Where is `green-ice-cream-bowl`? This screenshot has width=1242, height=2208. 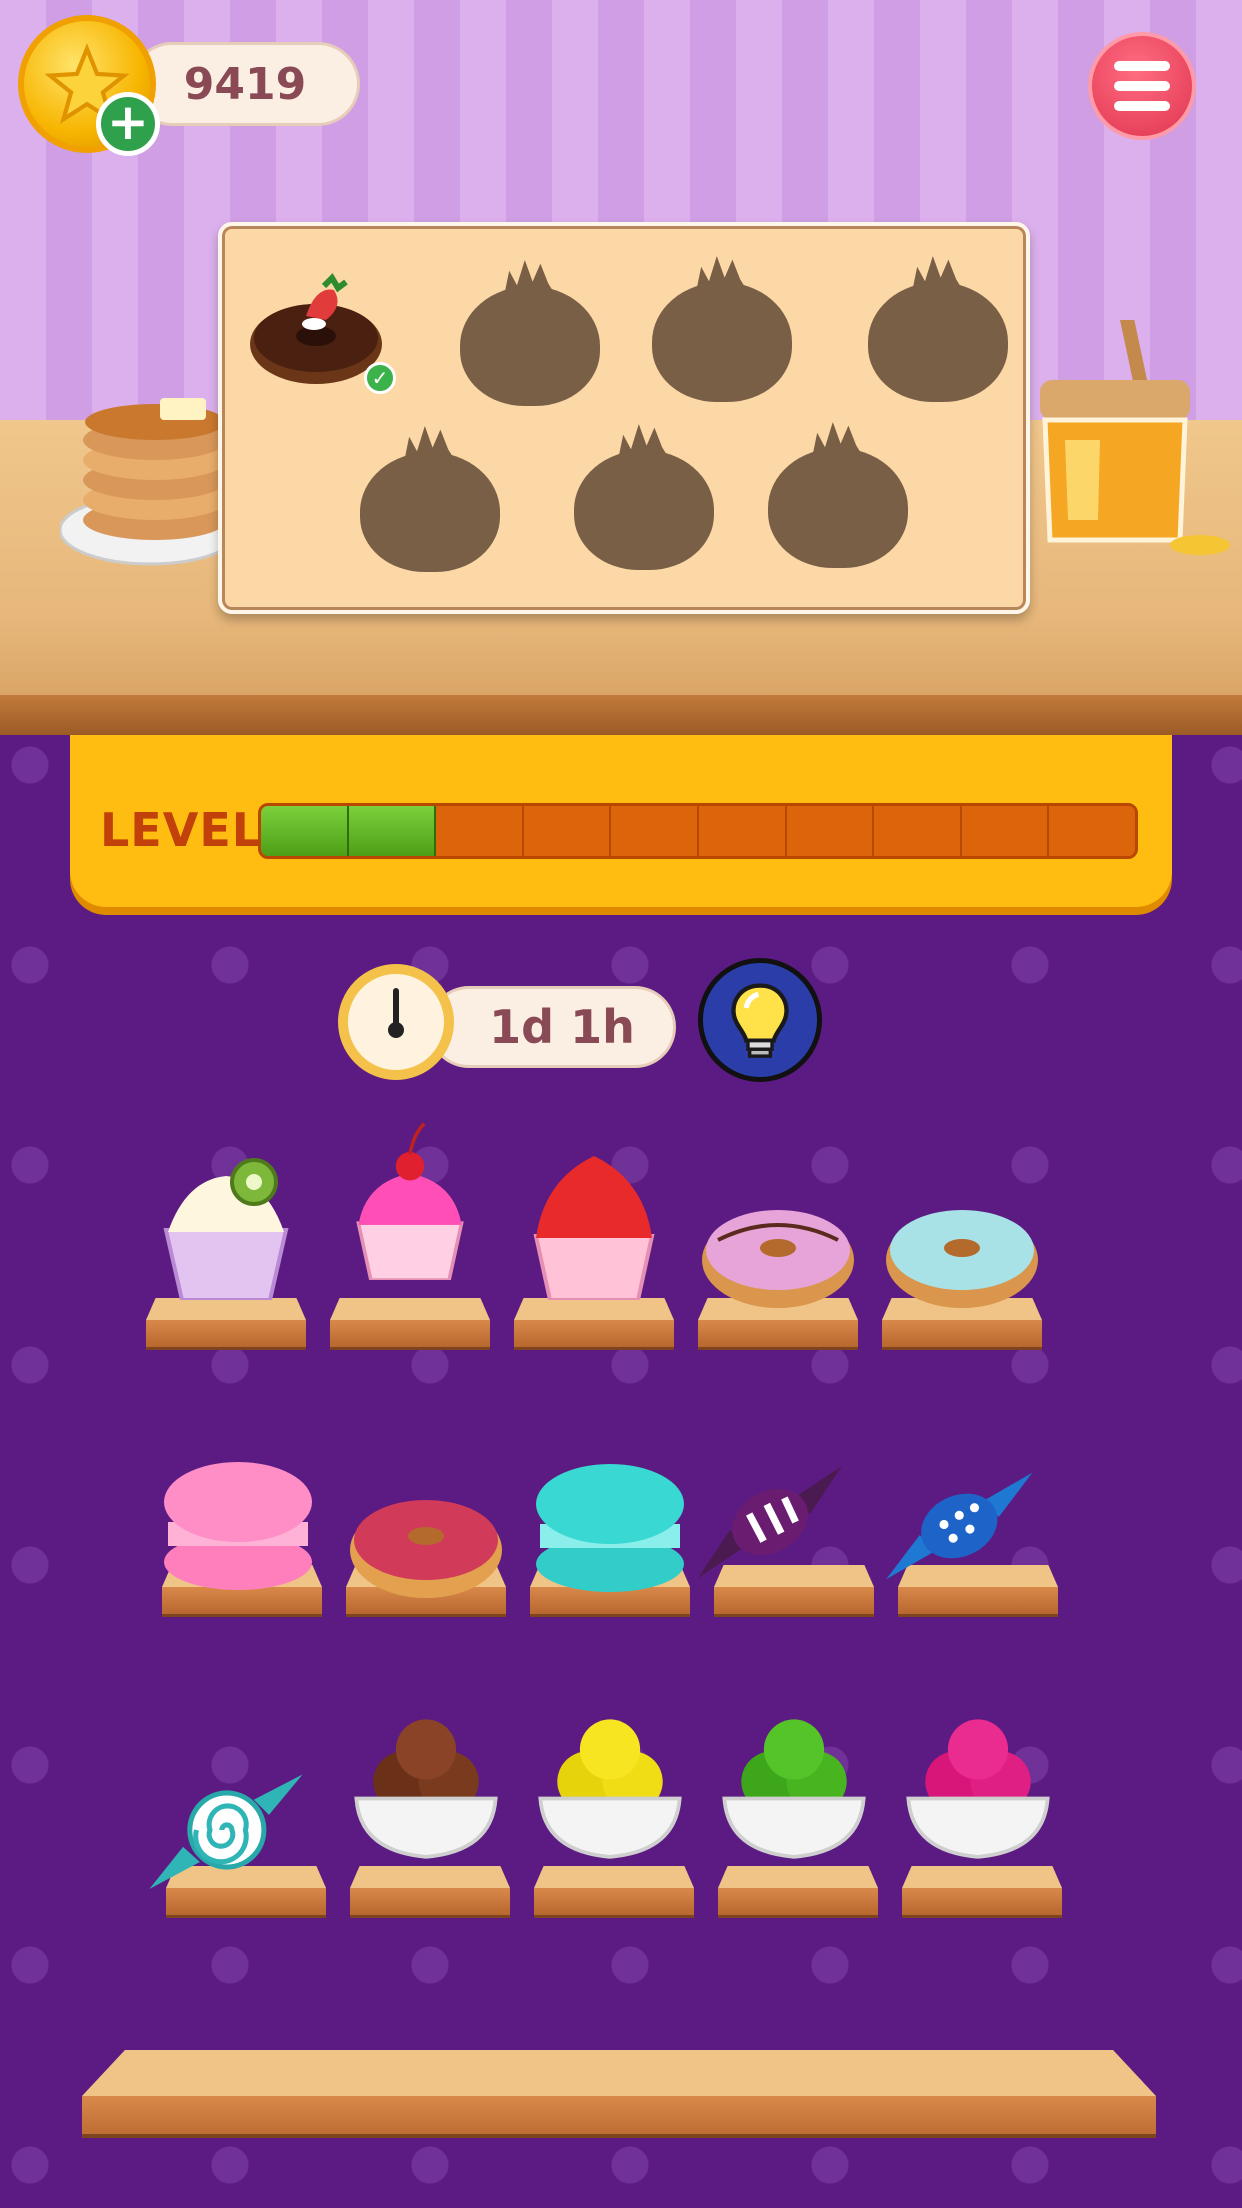
green-ice-cream-bowl is located at coordinates (794, 1790).